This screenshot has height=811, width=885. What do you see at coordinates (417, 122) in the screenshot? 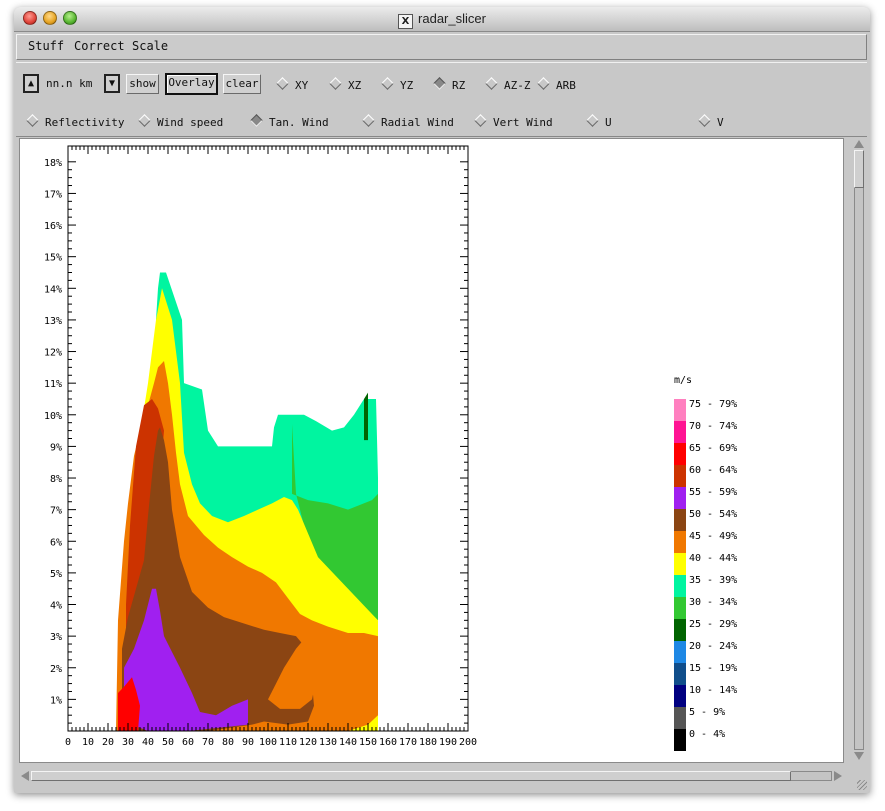
I see `field-radial-wind-label: Radial Wind` at bounding box center [417, 122].